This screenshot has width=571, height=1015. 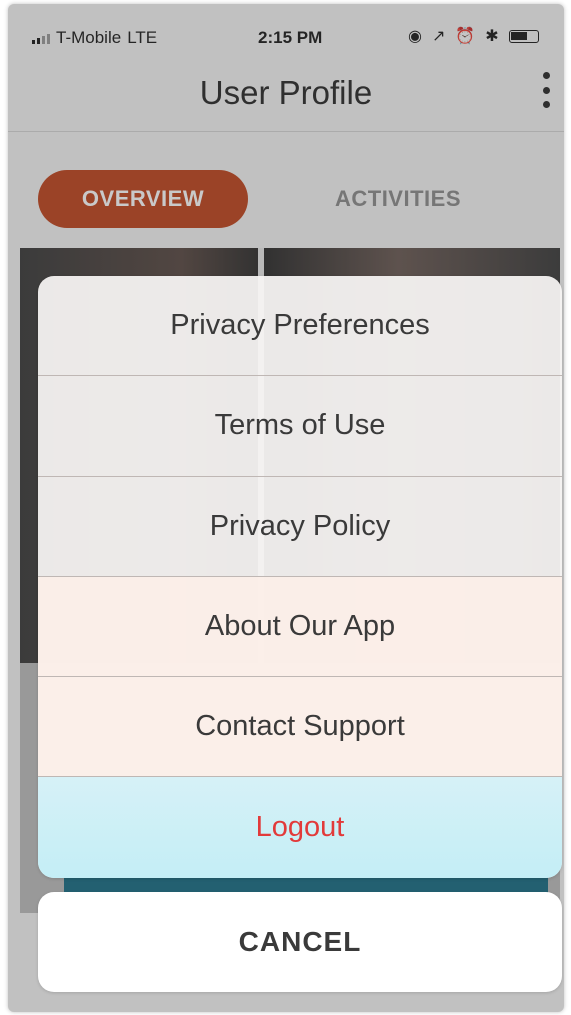 What do you see at coordinates (300, 727) in the screenshot?
I see `contact-support-button: Contact Support` at bounding box center [300, 727].